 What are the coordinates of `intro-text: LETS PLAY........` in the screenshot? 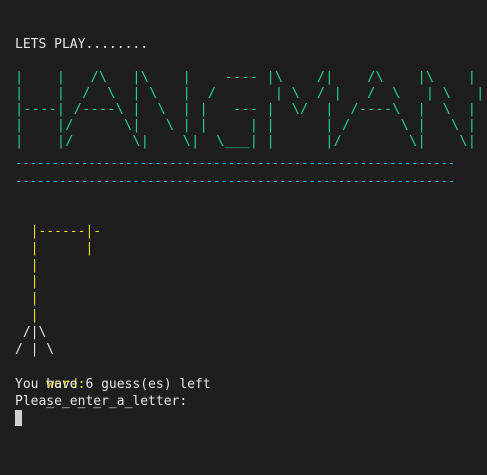 It's located at (82, 44).